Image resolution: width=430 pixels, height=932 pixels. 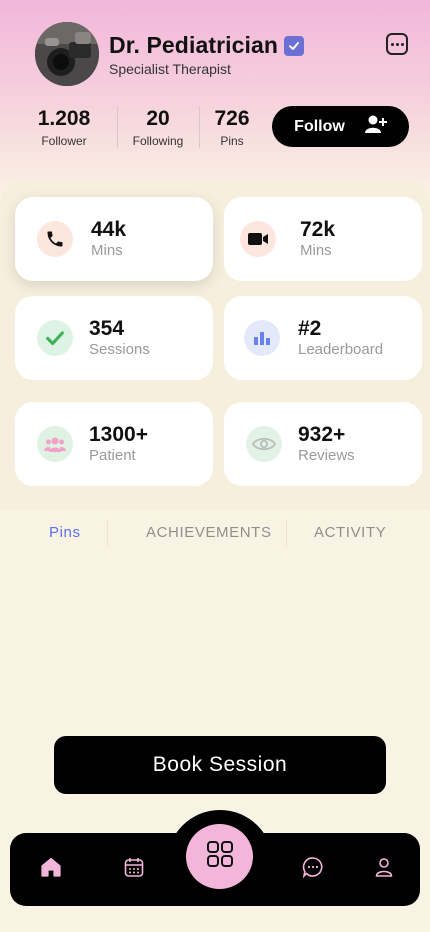 I want to click on card-value: 1300+, so click(x=118, y=434).